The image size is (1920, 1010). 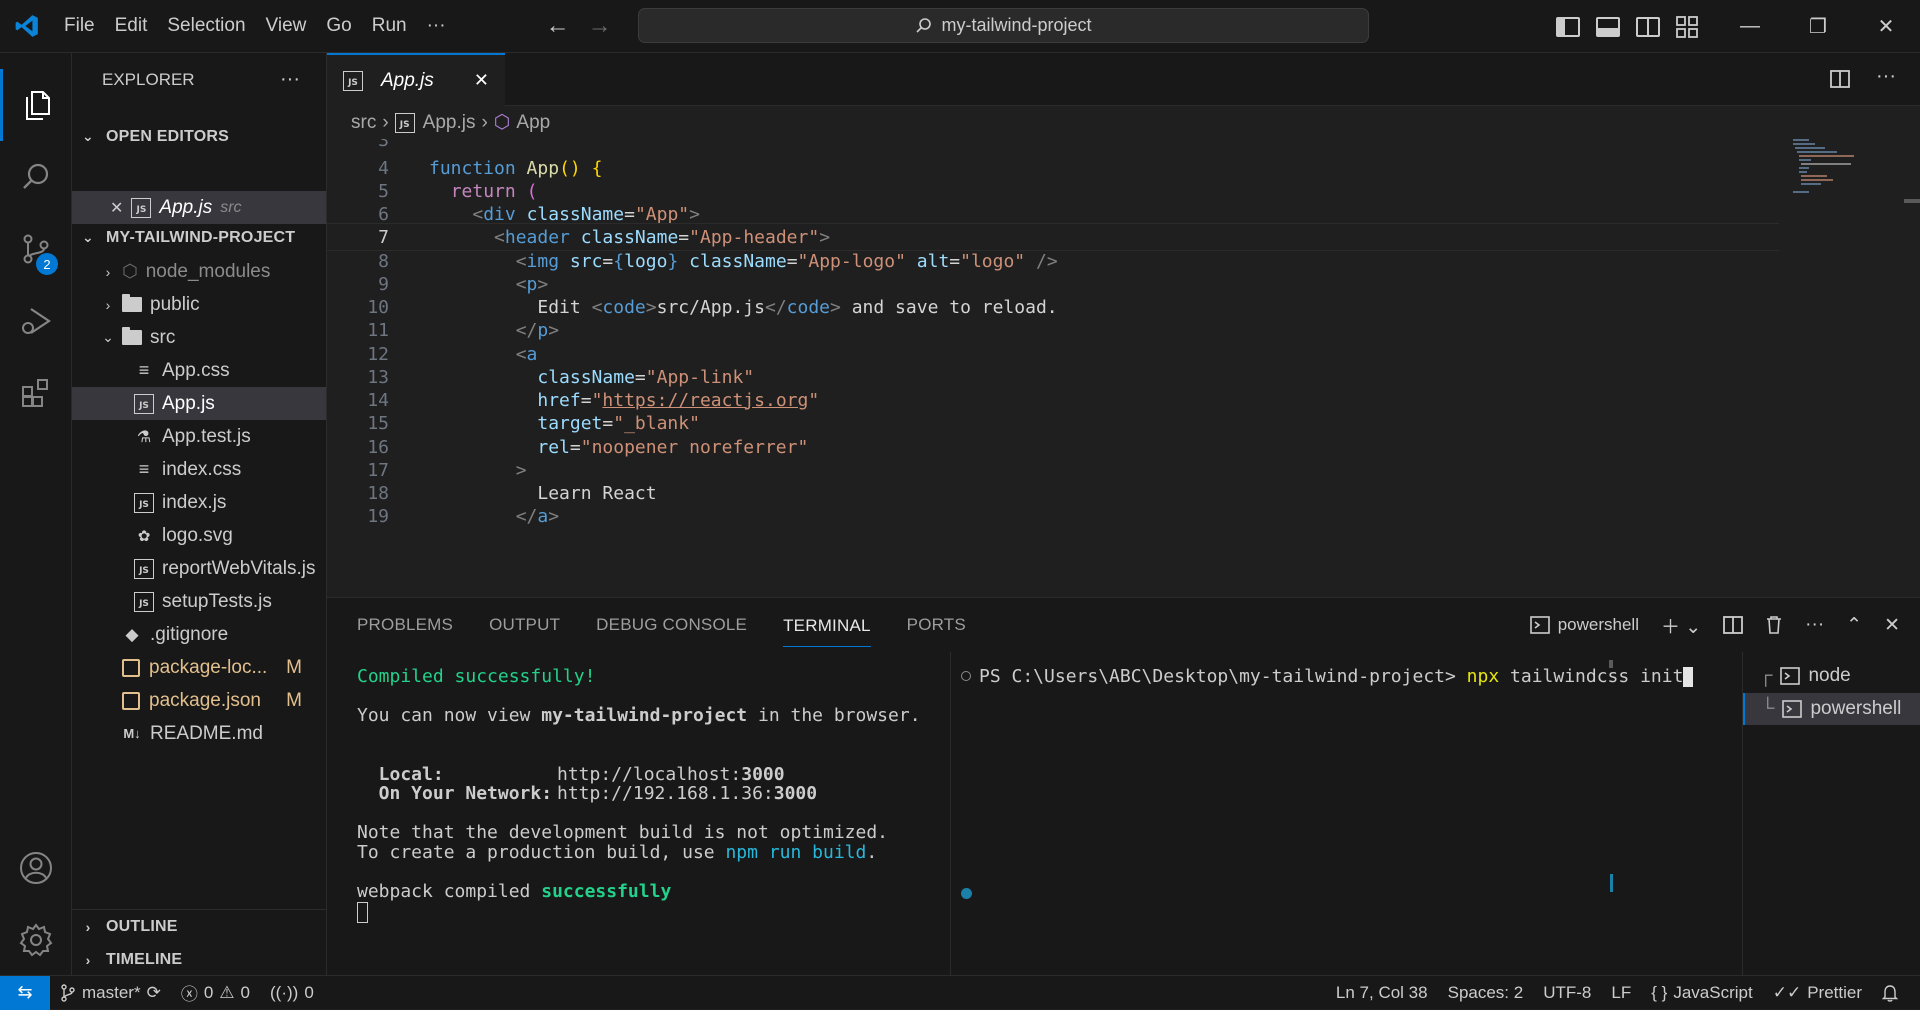 I want to click on breadcrumb-src: src, so click(x=363, y=123).